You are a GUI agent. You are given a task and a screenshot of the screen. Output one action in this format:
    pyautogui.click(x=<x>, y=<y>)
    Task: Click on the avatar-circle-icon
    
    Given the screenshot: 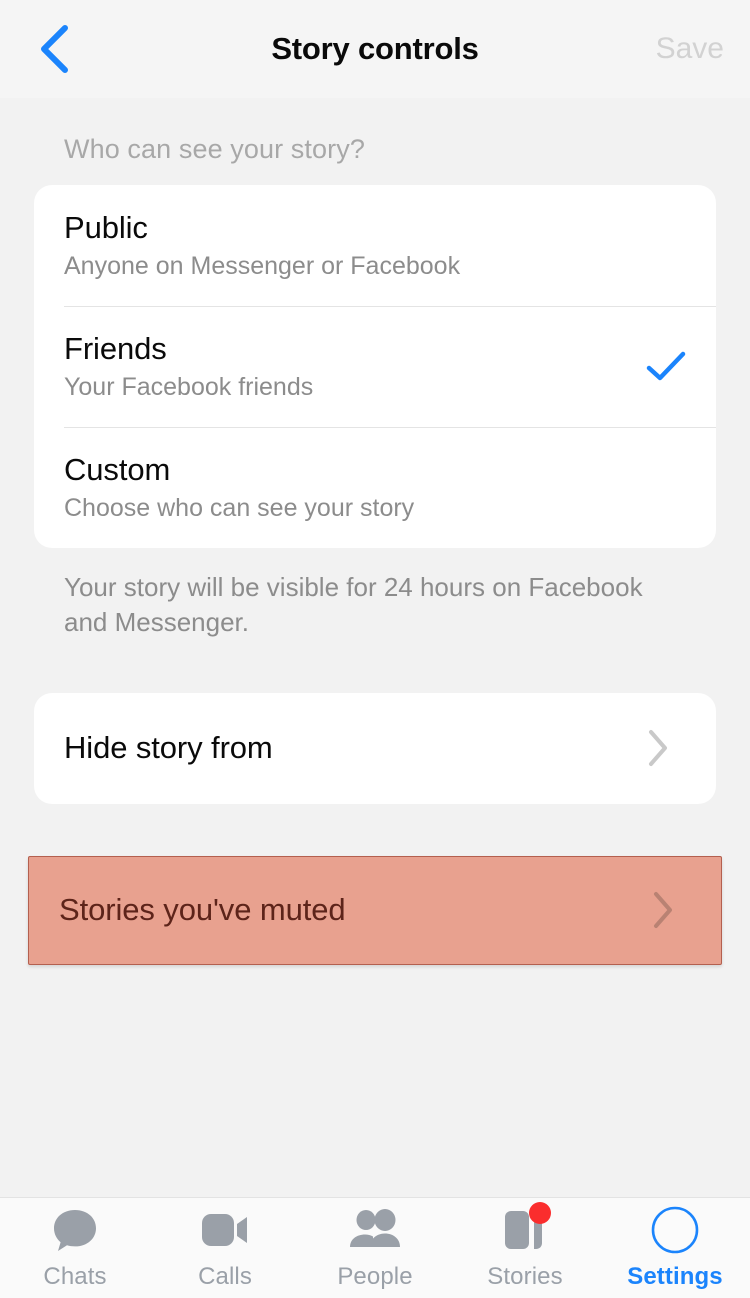 What is the action you would take?
    pyautogui.click(x=675, y=1230)
    